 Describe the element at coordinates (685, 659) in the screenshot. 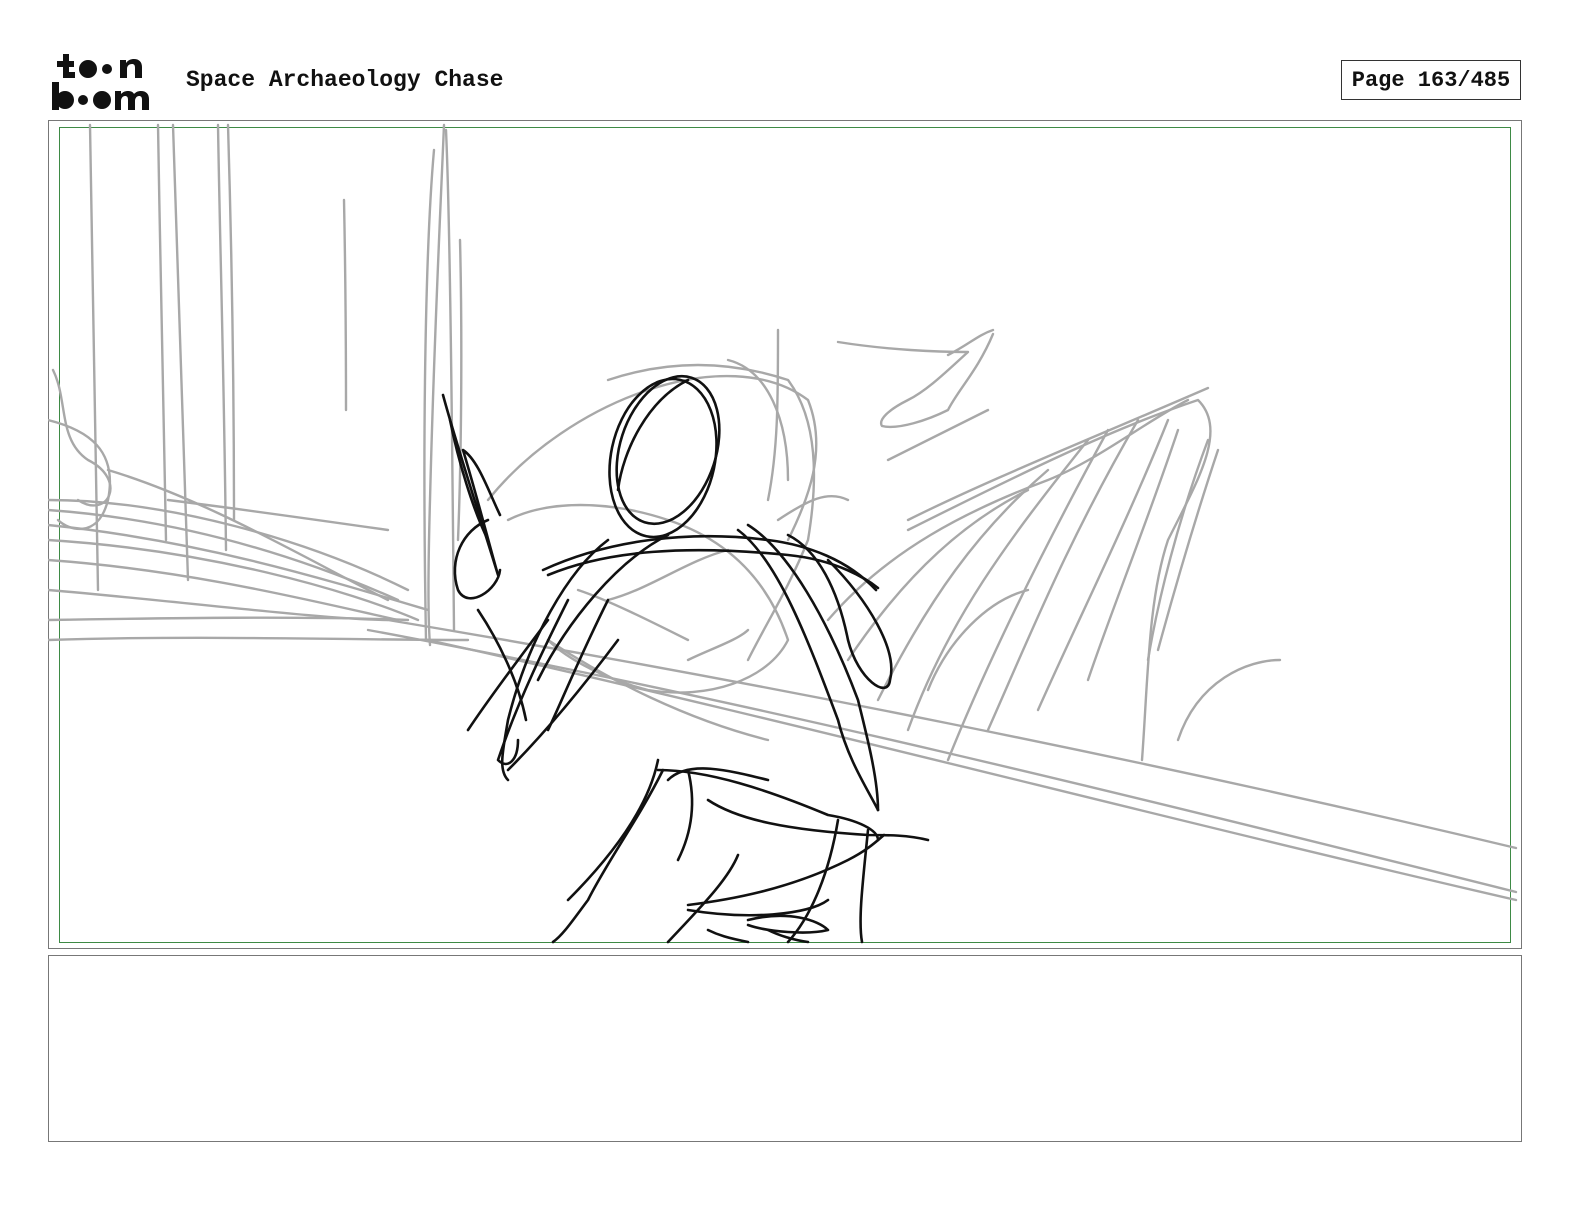

I see `character-ink-lines` at that location.